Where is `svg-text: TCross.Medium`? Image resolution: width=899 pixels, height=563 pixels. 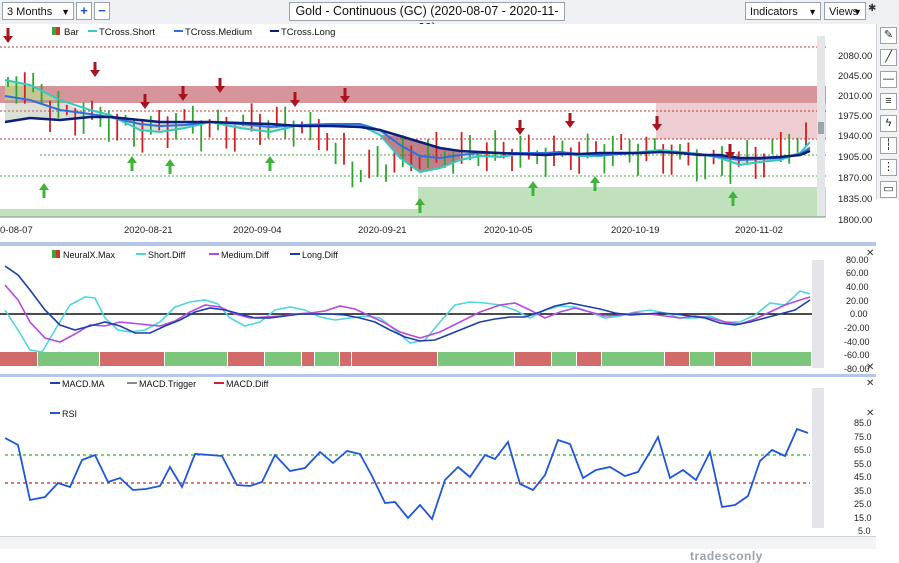 svg-text: TCross.Medium is located at coordinates (218, 32).